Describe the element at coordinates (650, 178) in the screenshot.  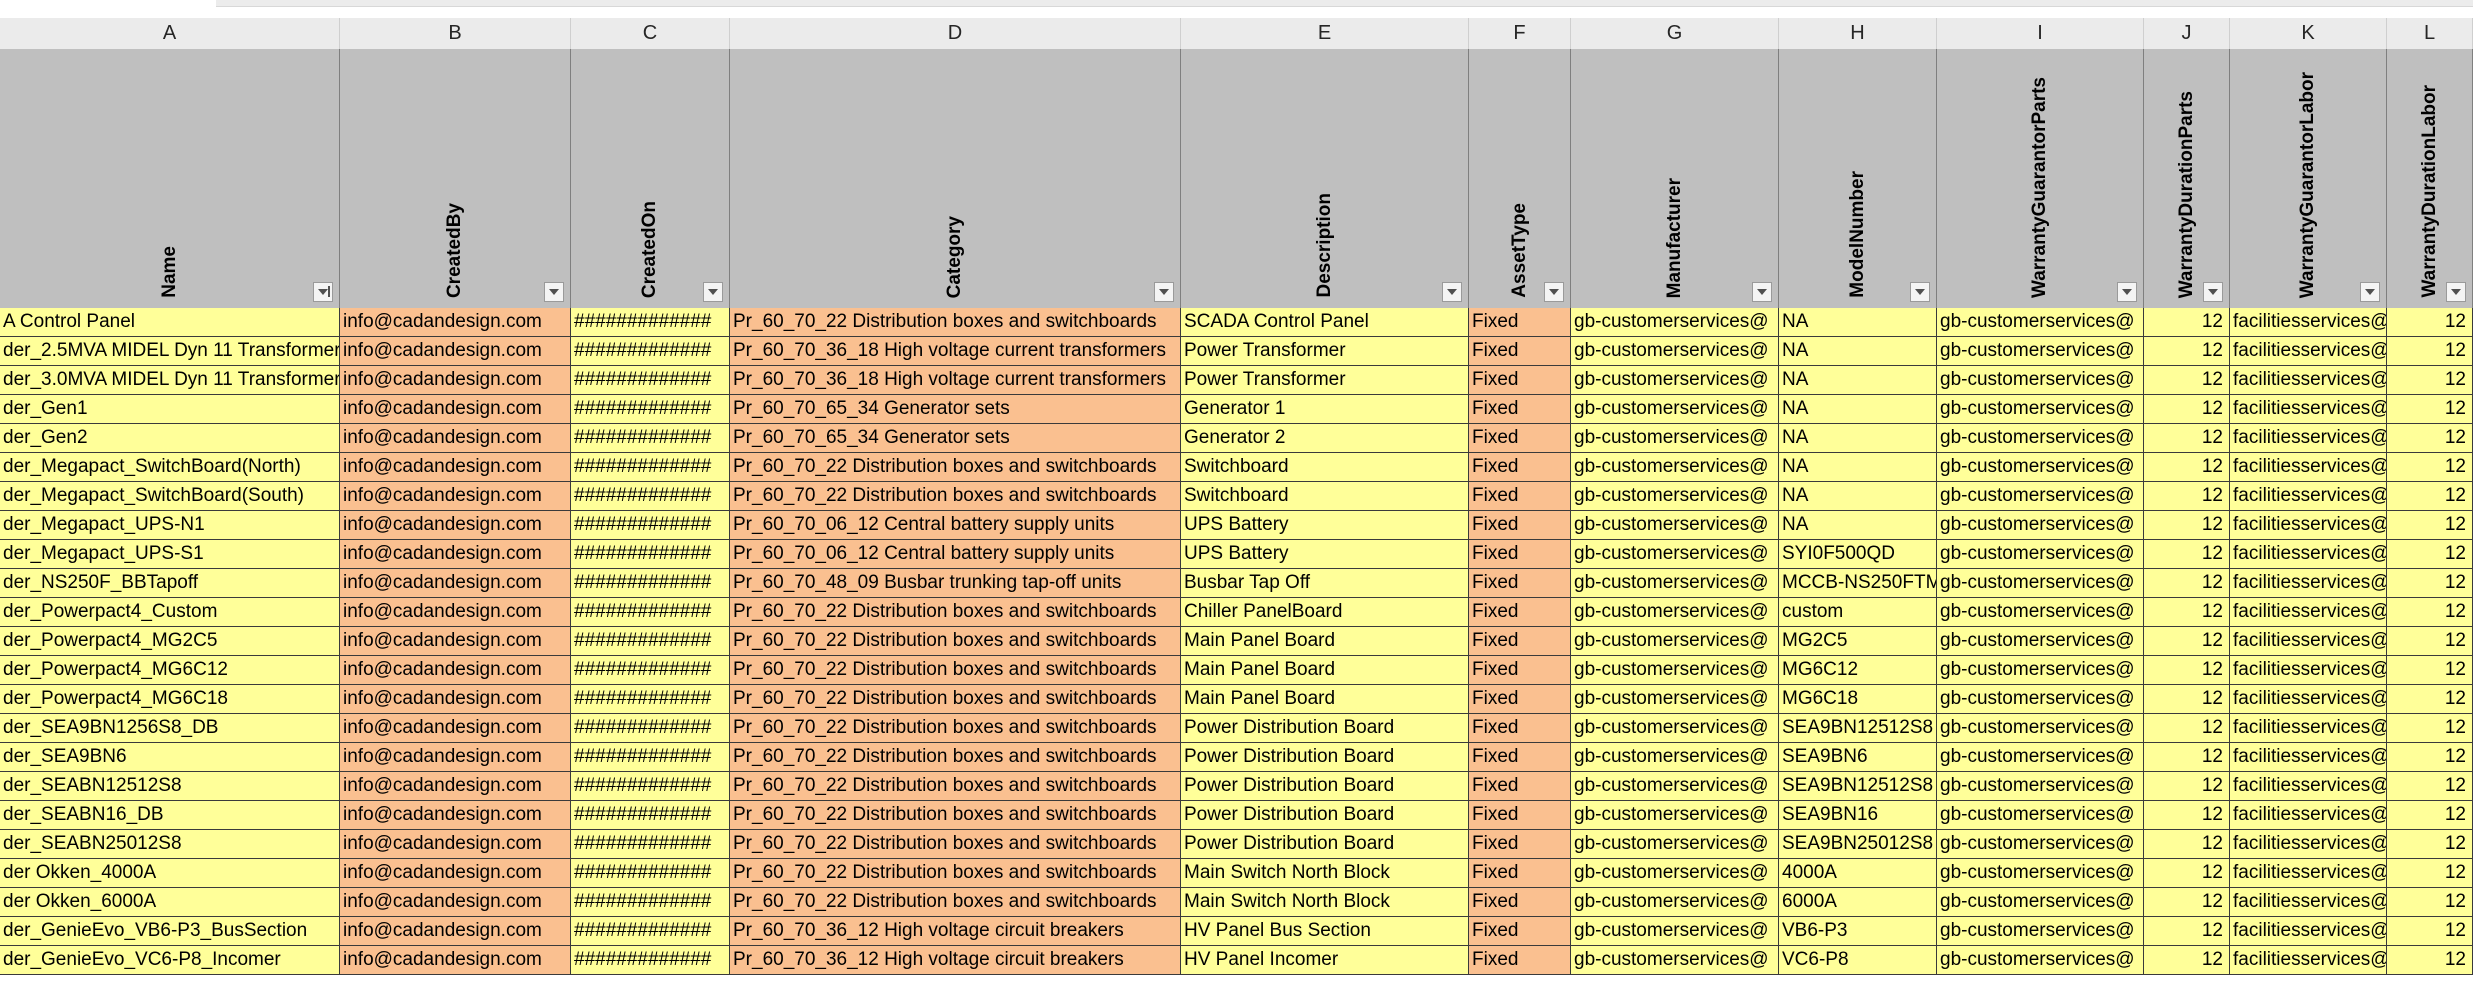
I see `header-cell-createdon: CreatedOn` at that location.